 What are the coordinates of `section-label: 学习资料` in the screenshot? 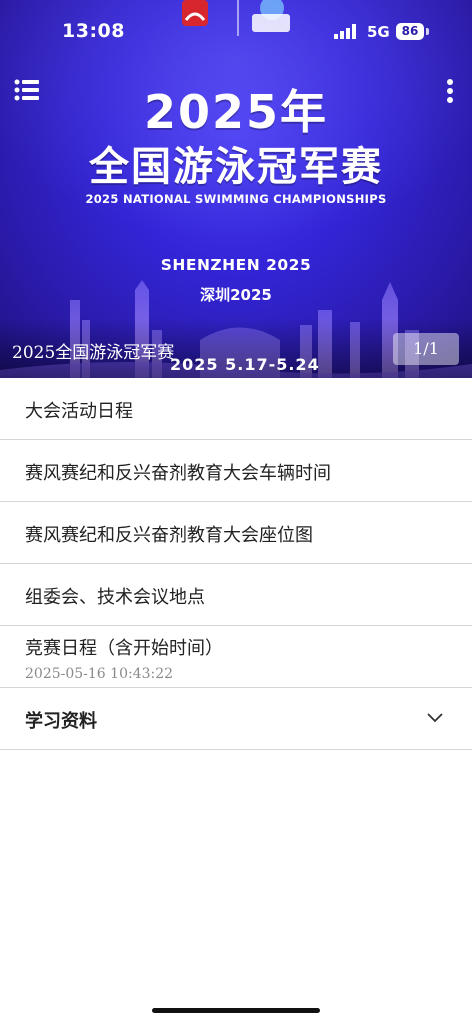 It's located at (61, 721).